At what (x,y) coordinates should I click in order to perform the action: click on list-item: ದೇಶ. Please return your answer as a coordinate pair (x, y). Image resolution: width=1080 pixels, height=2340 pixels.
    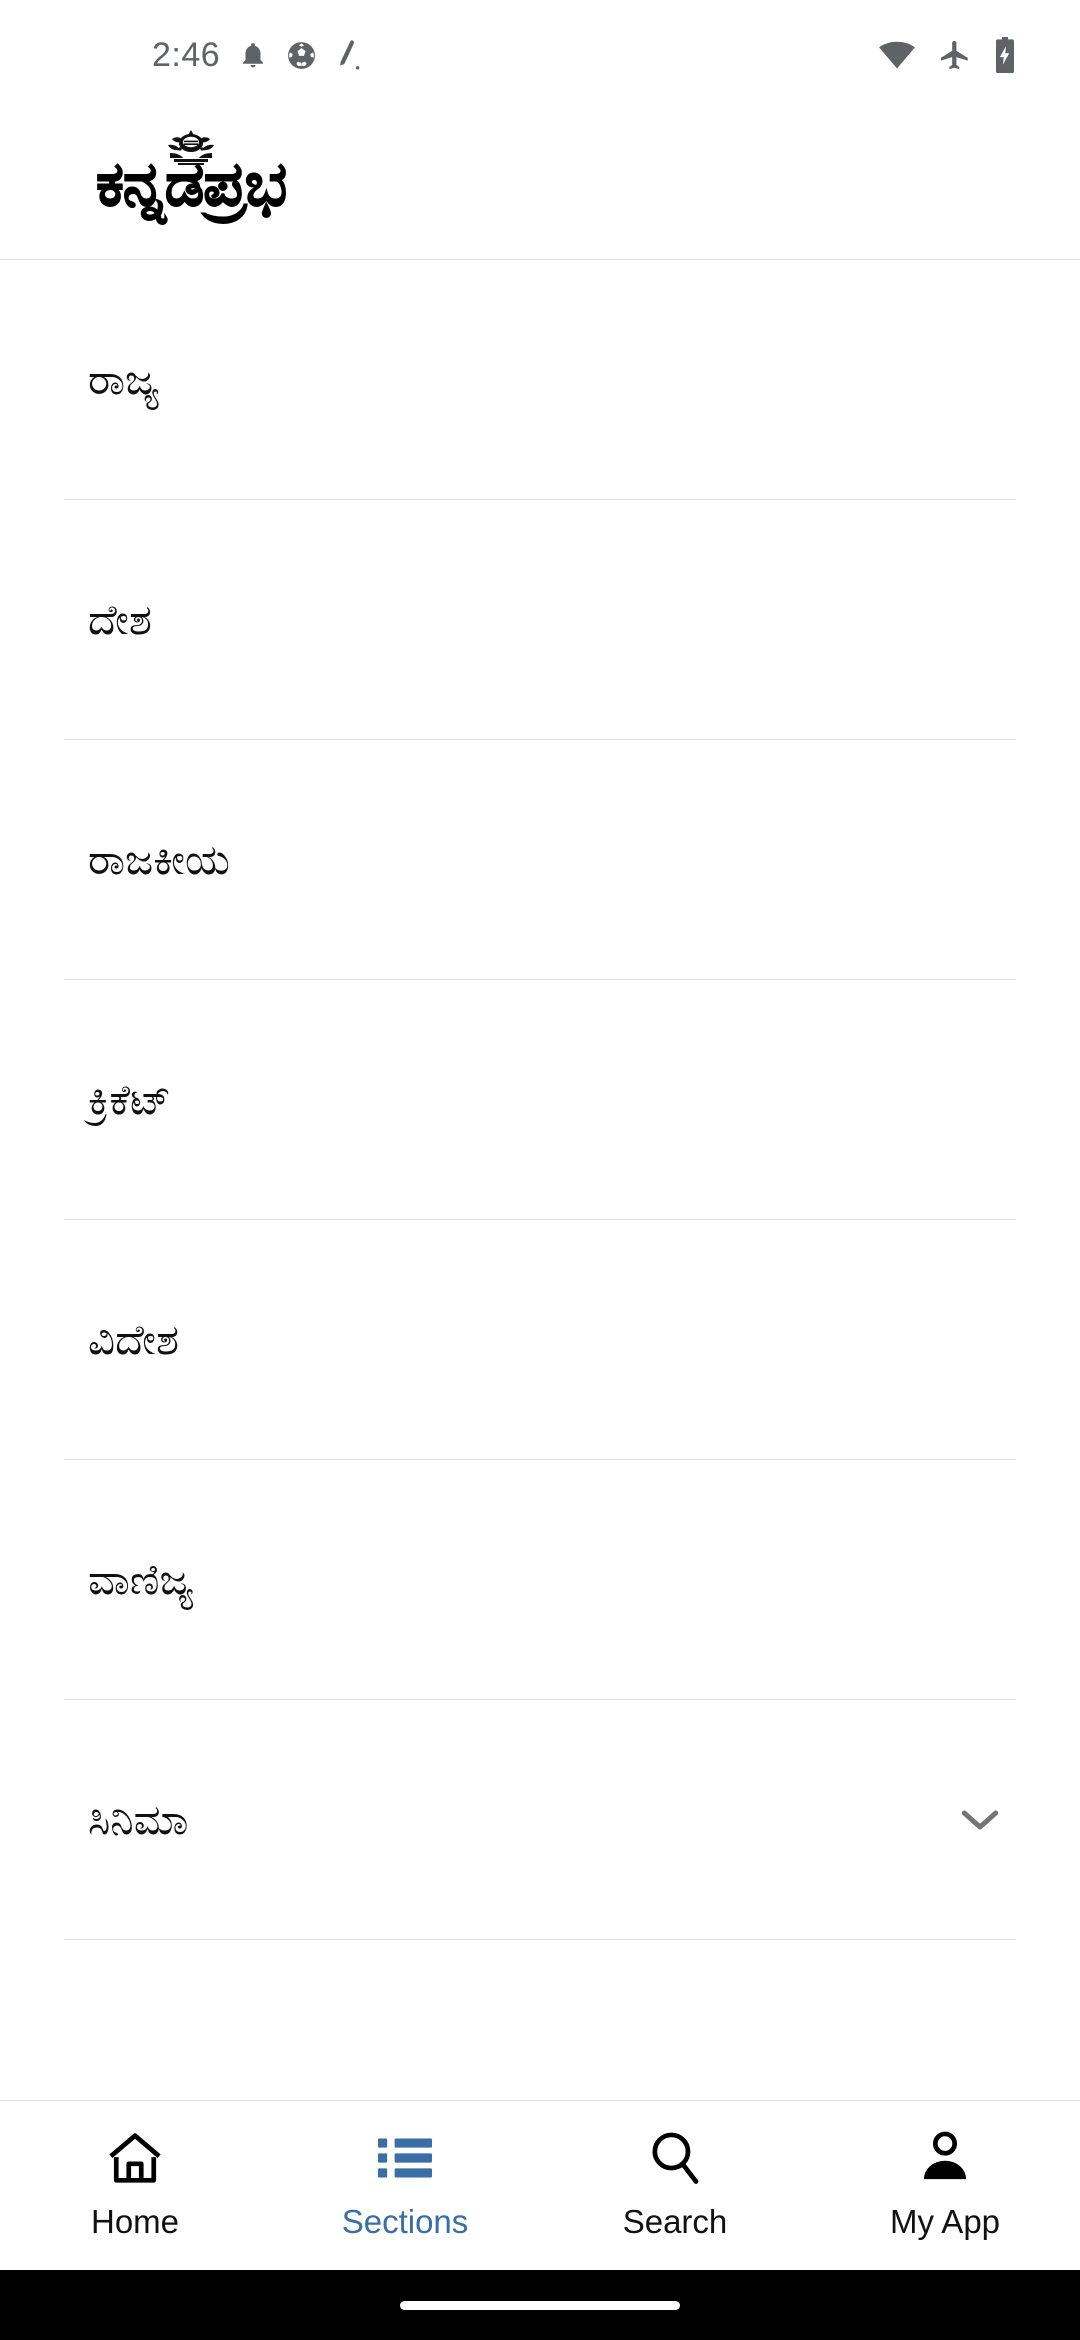
    Looking at the image, I should click on (540, 620).